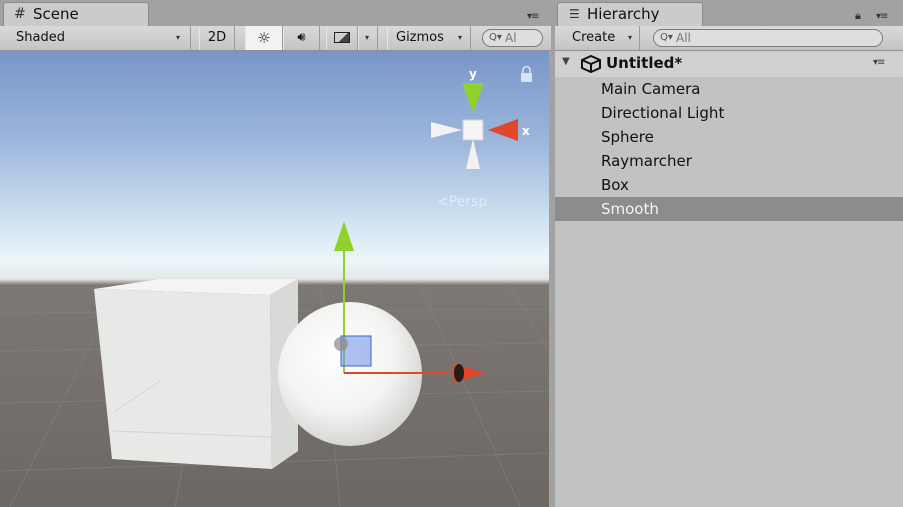 The height and width of the screenshot is (507, 903). I want to click on tab-hierarchy: ☰ Hierarchy, so click(630, 14).